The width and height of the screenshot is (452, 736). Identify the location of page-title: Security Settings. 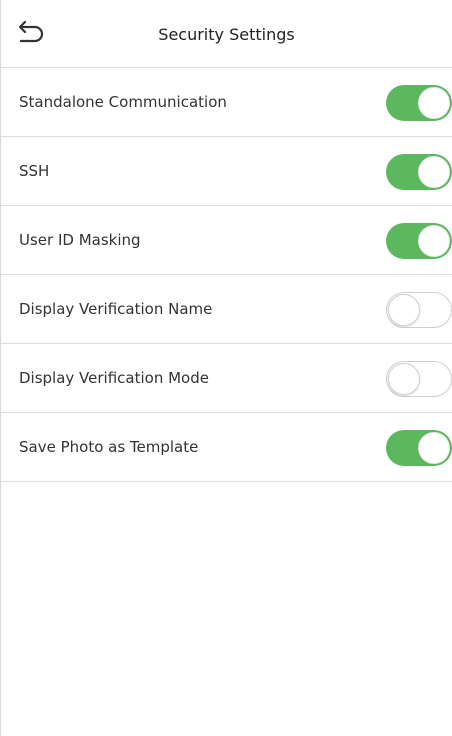
(226, 34).